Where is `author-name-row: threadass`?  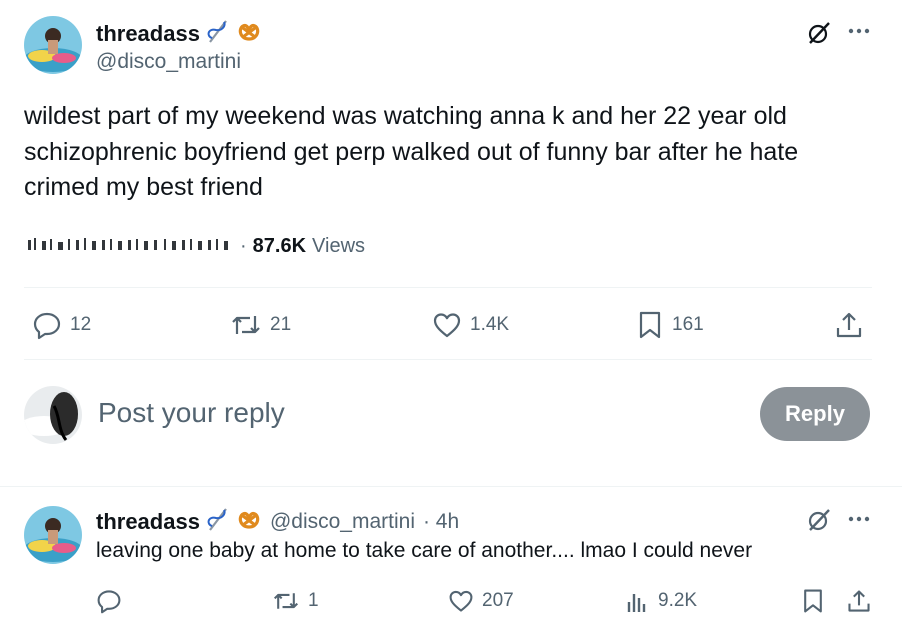
author-name-row: threadass is located at coordinates (179, 33).